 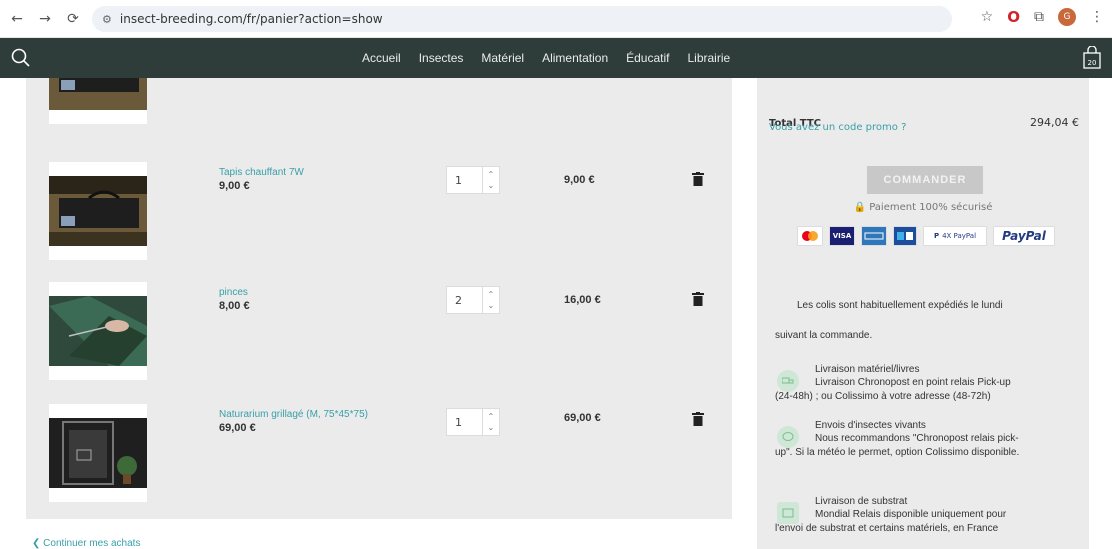 What do you see at coordinates (379, 217) in the screenshot?
I see `cart-item: Tapis chauffant 7W 9,00 € 1 ⌃ ⌄ 9,00 €` at bounding box center [379, 217].